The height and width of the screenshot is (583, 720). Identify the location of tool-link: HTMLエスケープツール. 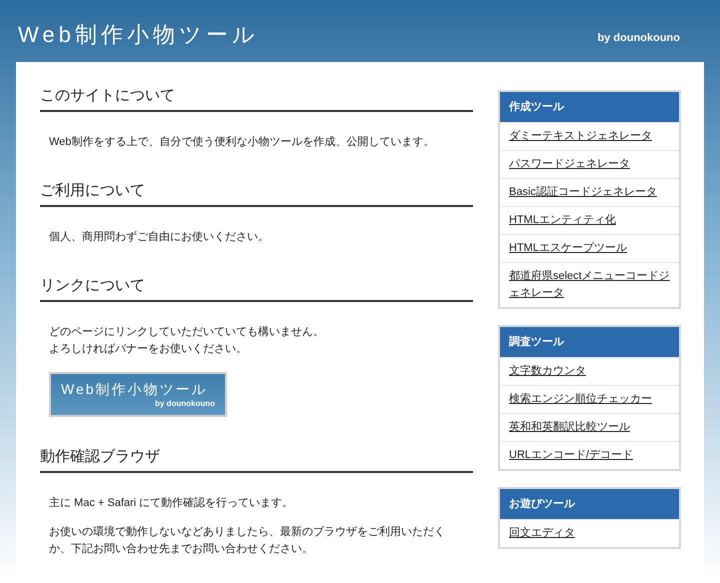
(568, 248).